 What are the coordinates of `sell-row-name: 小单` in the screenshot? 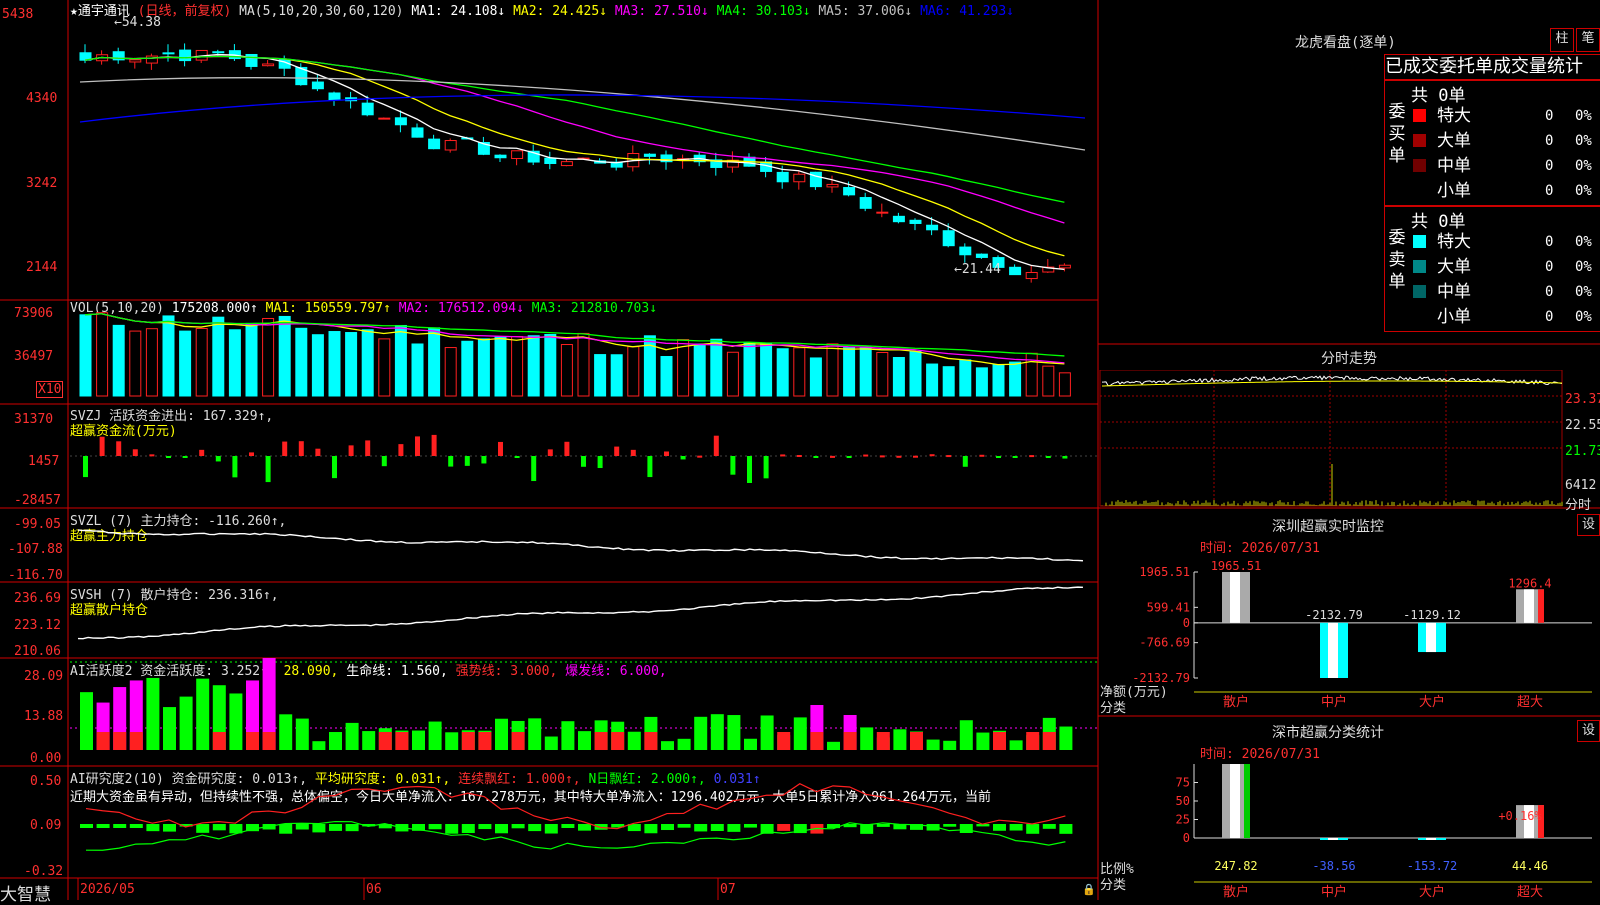 It's located at (1454, 317).